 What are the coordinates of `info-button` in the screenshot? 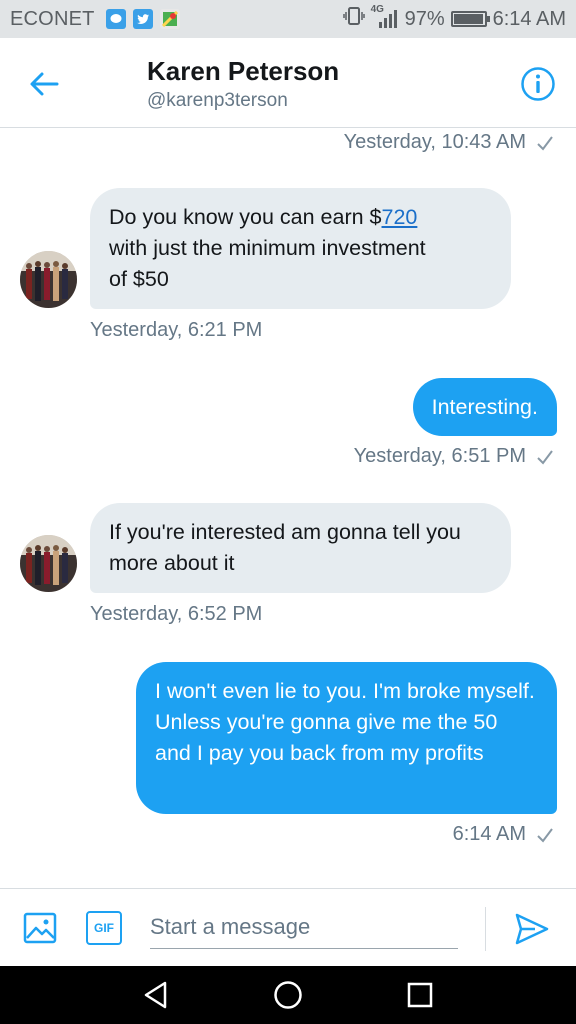 It's located at (538, 84).